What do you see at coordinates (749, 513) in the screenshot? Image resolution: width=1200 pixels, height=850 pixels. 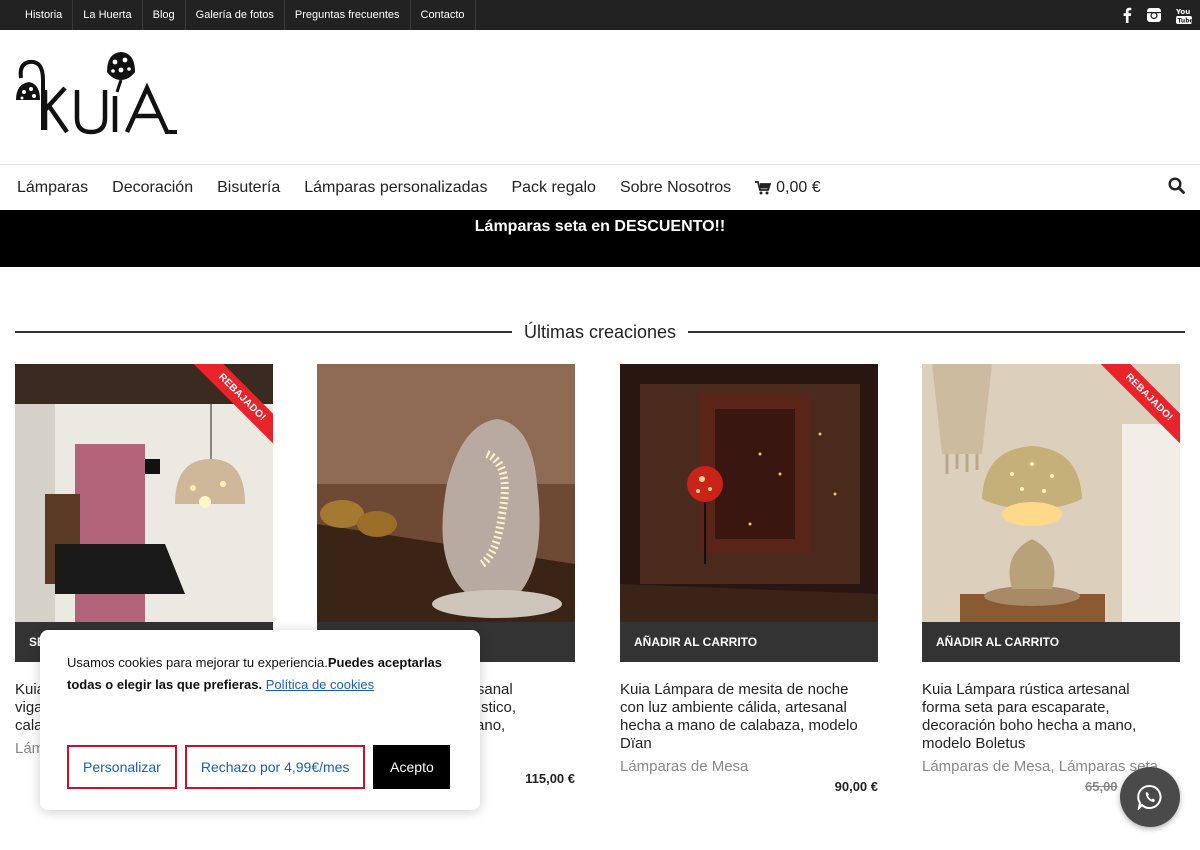 I see `product-image: AÑADIR AL CARRITO` at bounding box center [749, 513].